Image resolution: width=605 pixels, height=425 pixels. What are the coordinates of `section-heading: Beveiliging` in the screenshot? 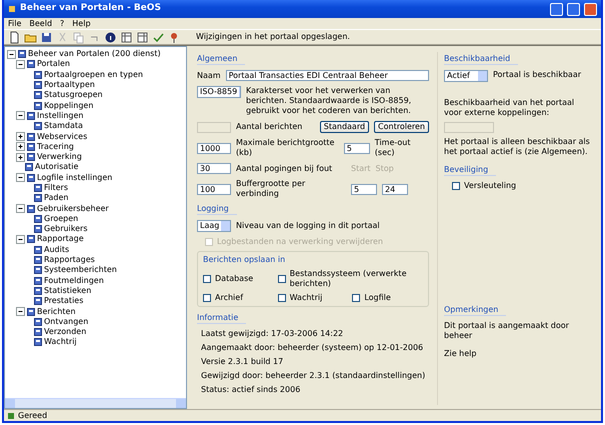 It's located at (470, 170).